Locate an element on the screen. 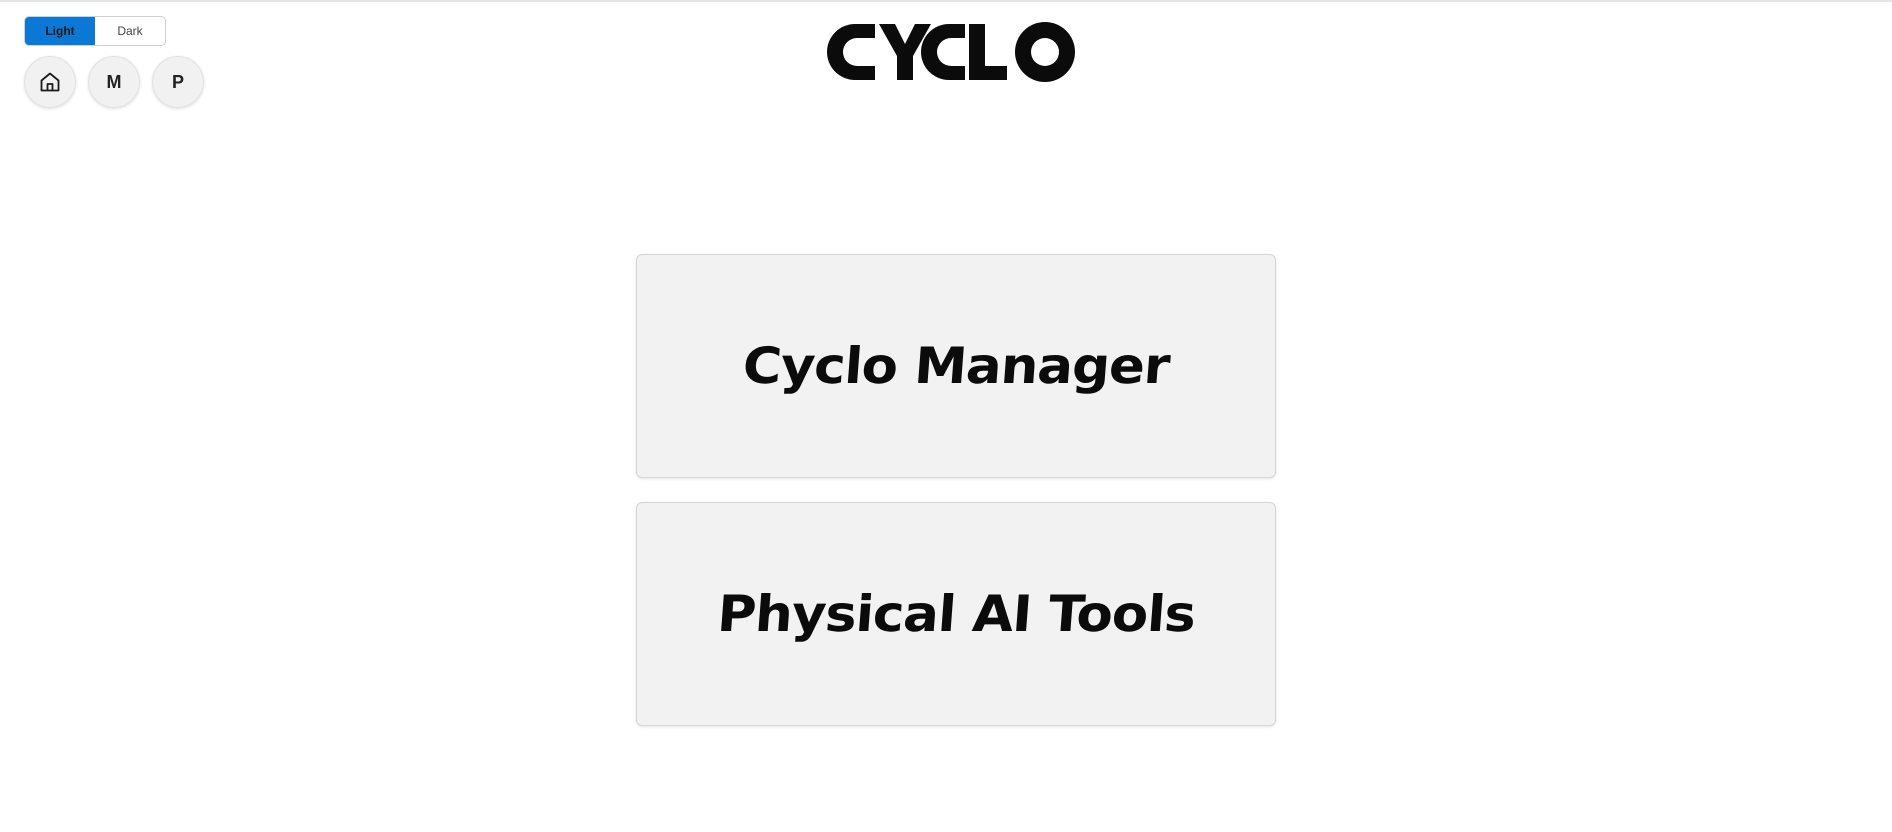  theme-toggle: Light Dark is located at coordinates (95, 31).